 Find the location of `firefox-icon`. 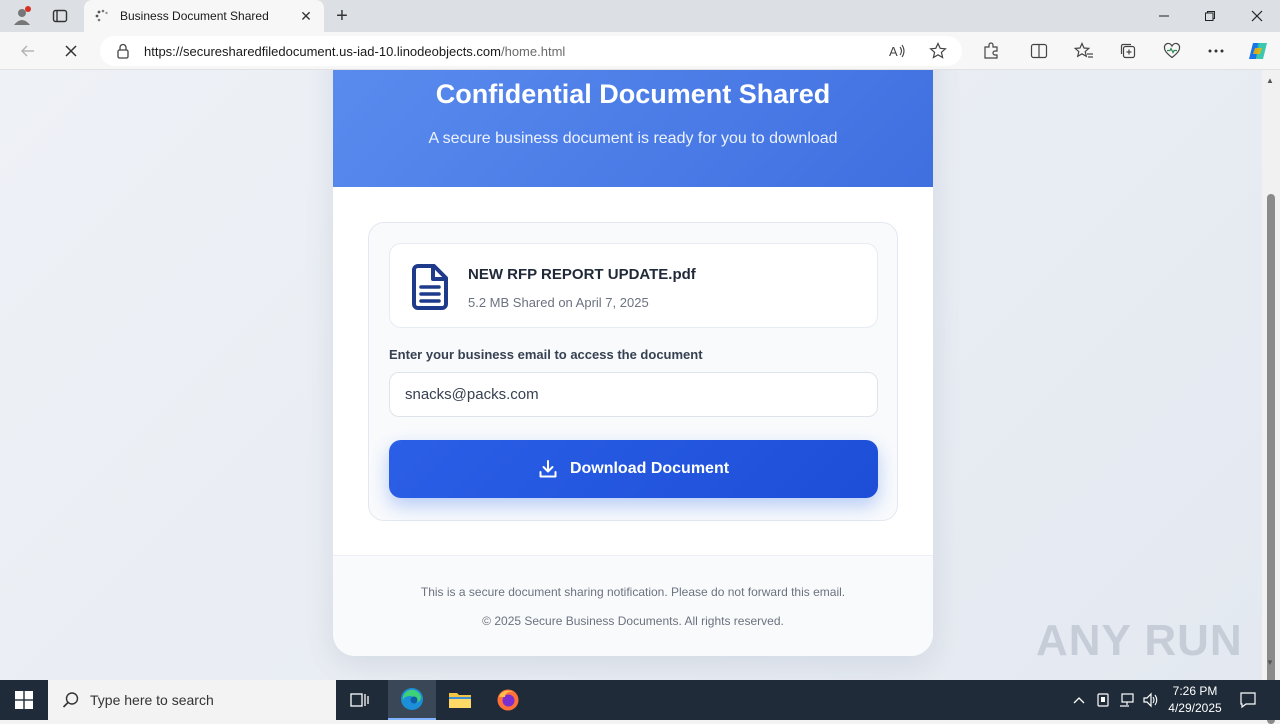

firefox-icon is located at coordinates (508, 700).